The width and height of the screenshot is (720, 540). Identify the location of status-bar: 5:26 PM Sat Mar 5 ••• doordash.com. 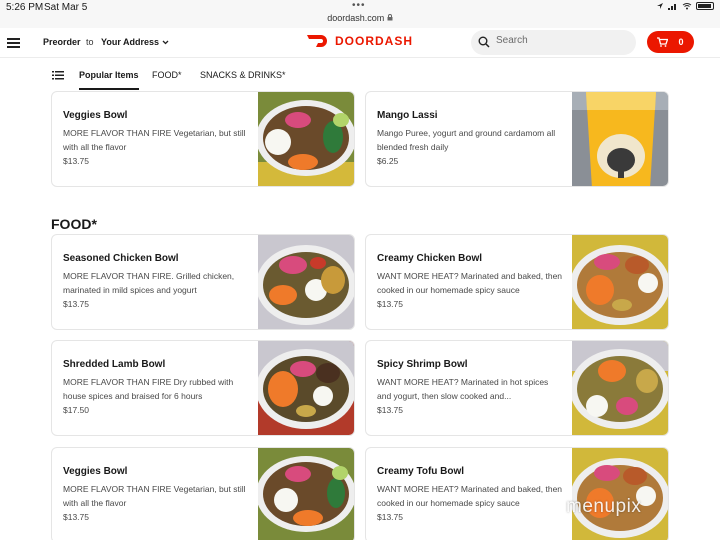
(360, 14).